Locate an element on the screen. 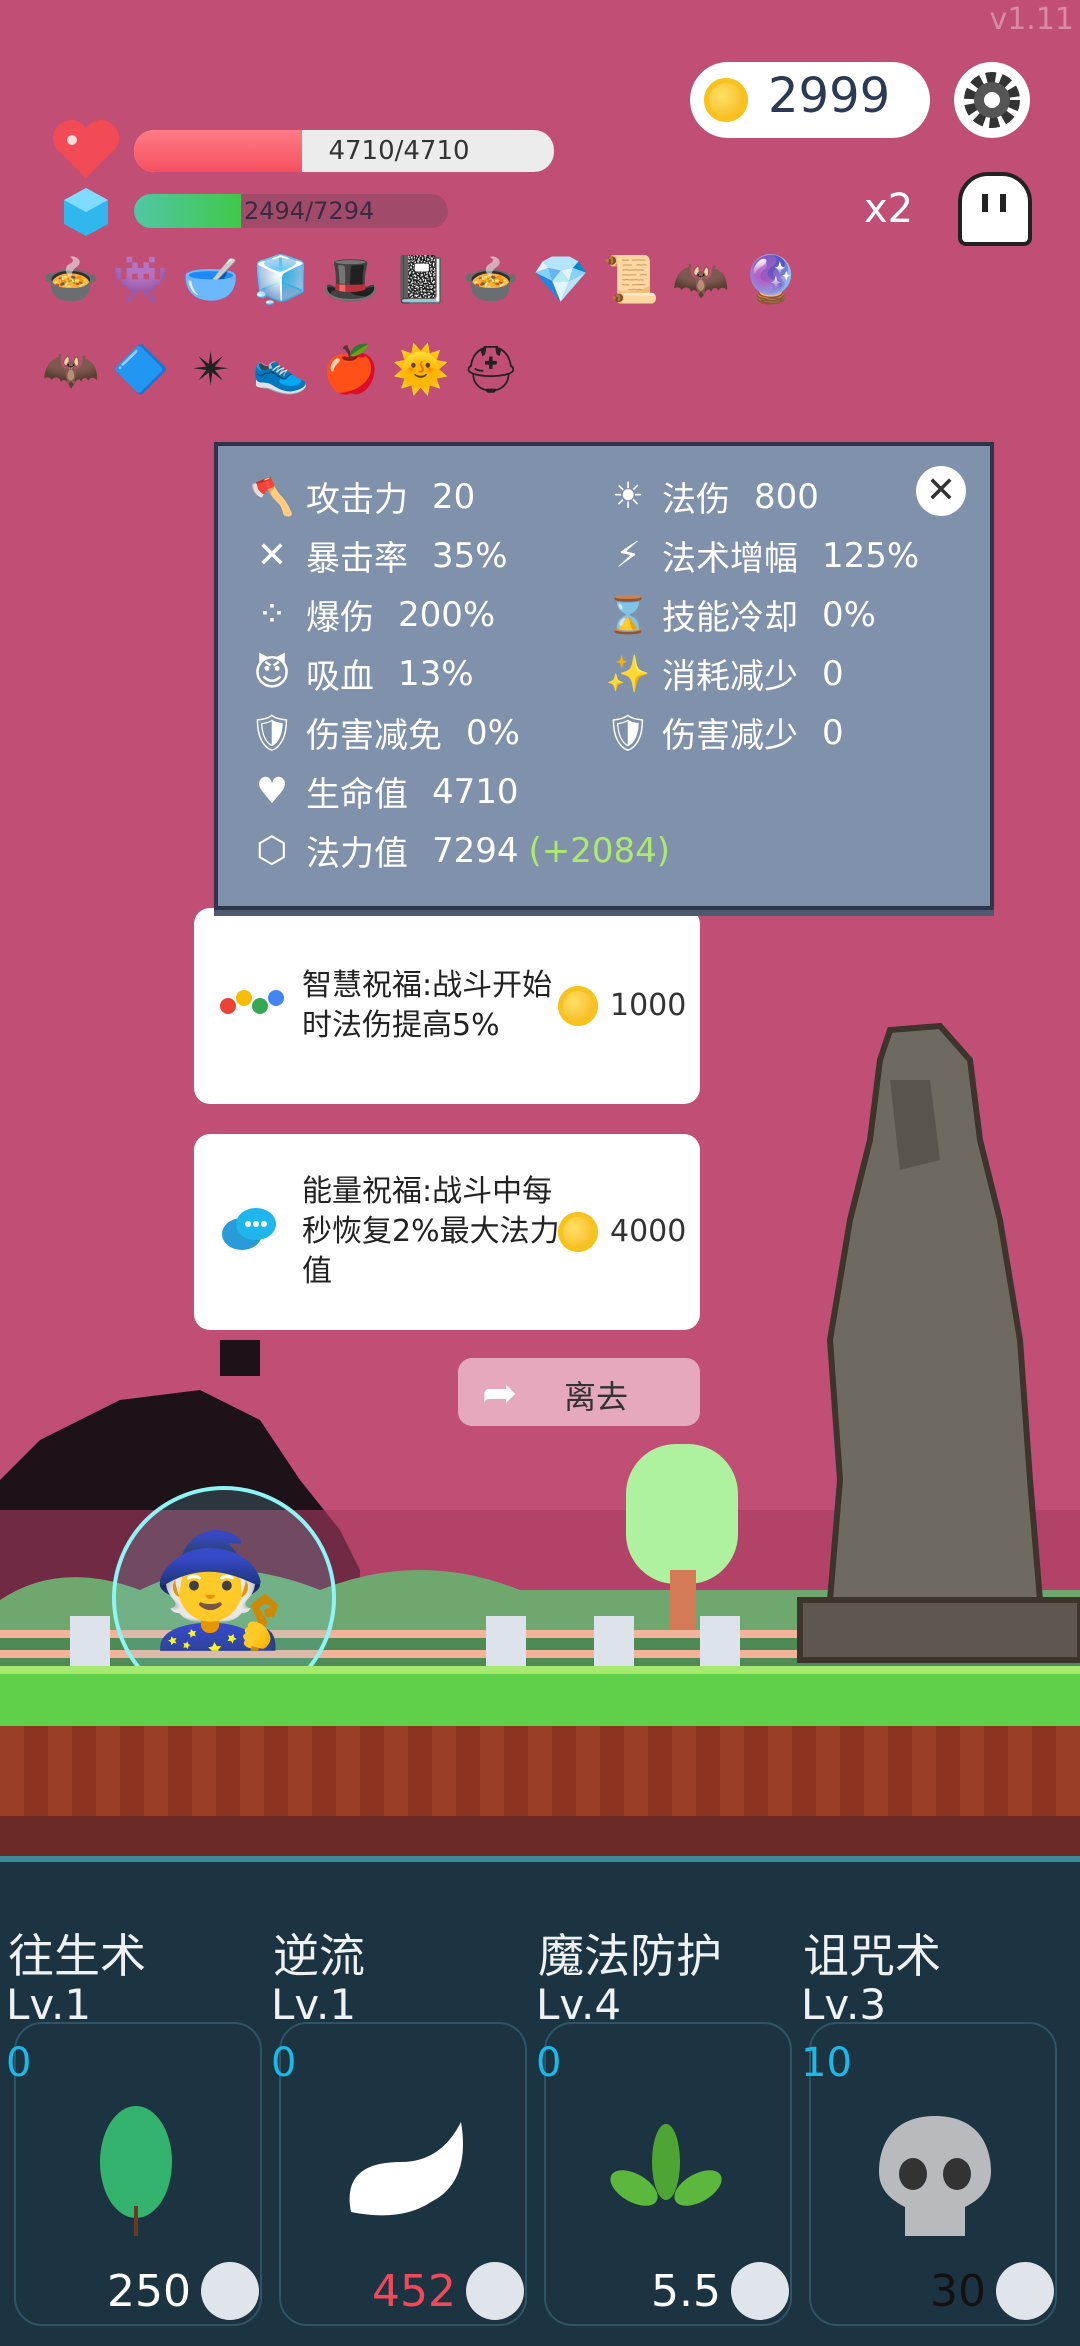 This screenshot has width=1080, height=2346. skill-count: 10 is located at coordinates (826, 2063).